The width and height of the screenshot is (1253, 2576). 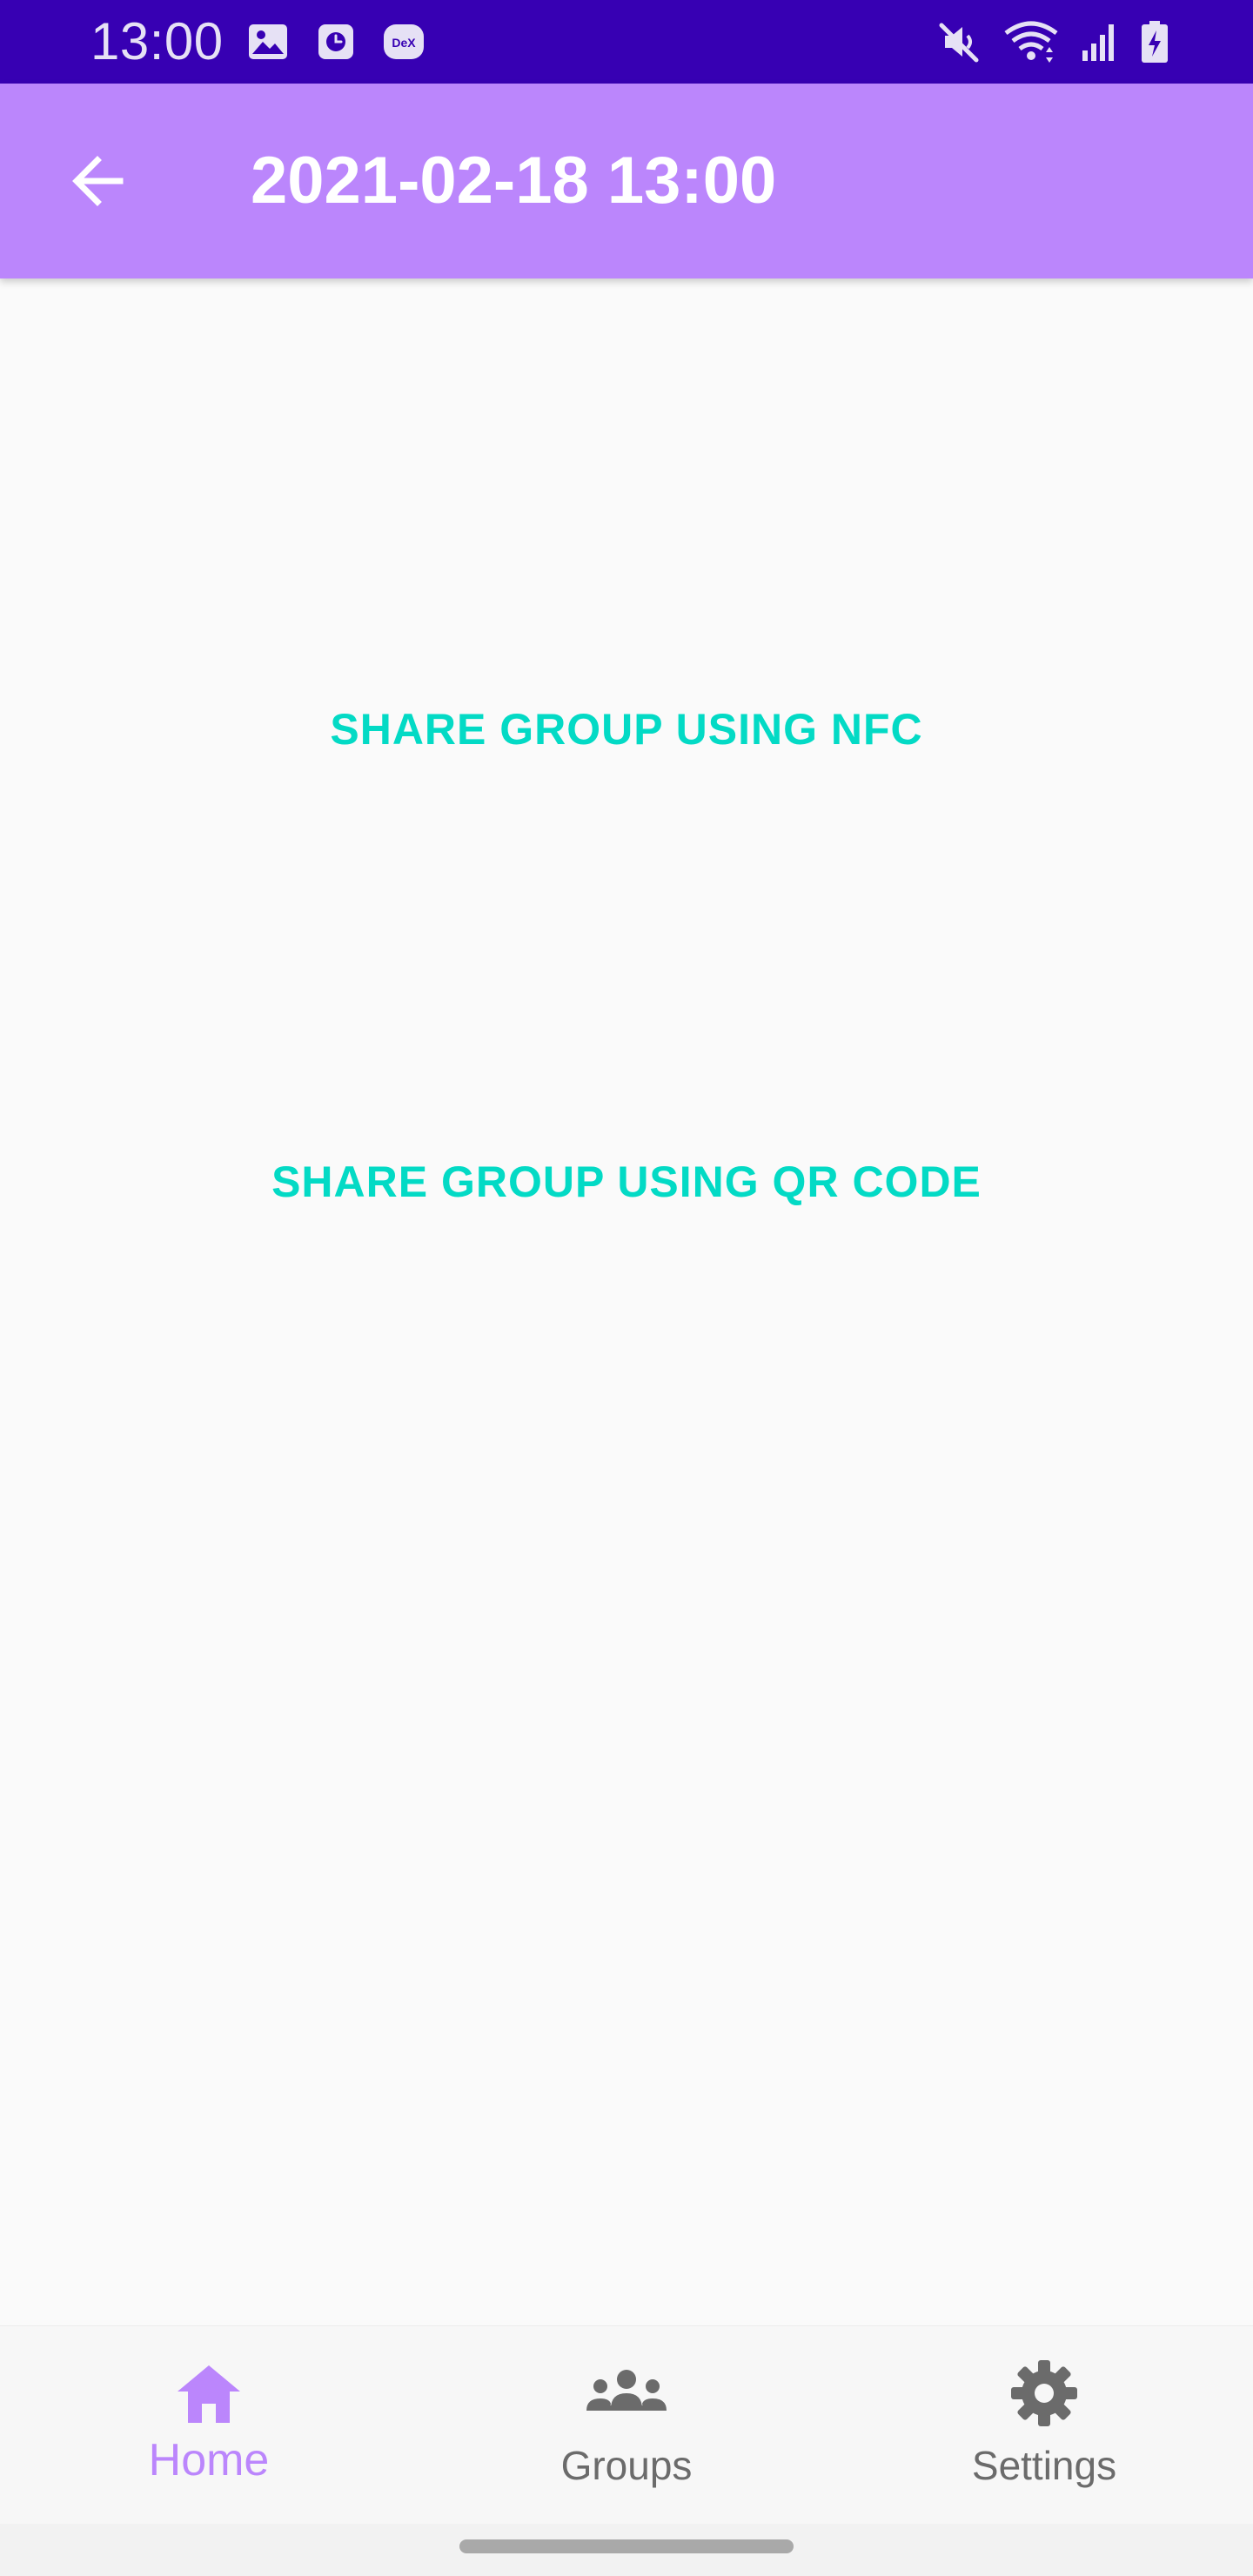 What do you see at coordinates (209, 2460) in the screenshot?
I see `nav-label-home: Home` at bounding box center [209, 2460].